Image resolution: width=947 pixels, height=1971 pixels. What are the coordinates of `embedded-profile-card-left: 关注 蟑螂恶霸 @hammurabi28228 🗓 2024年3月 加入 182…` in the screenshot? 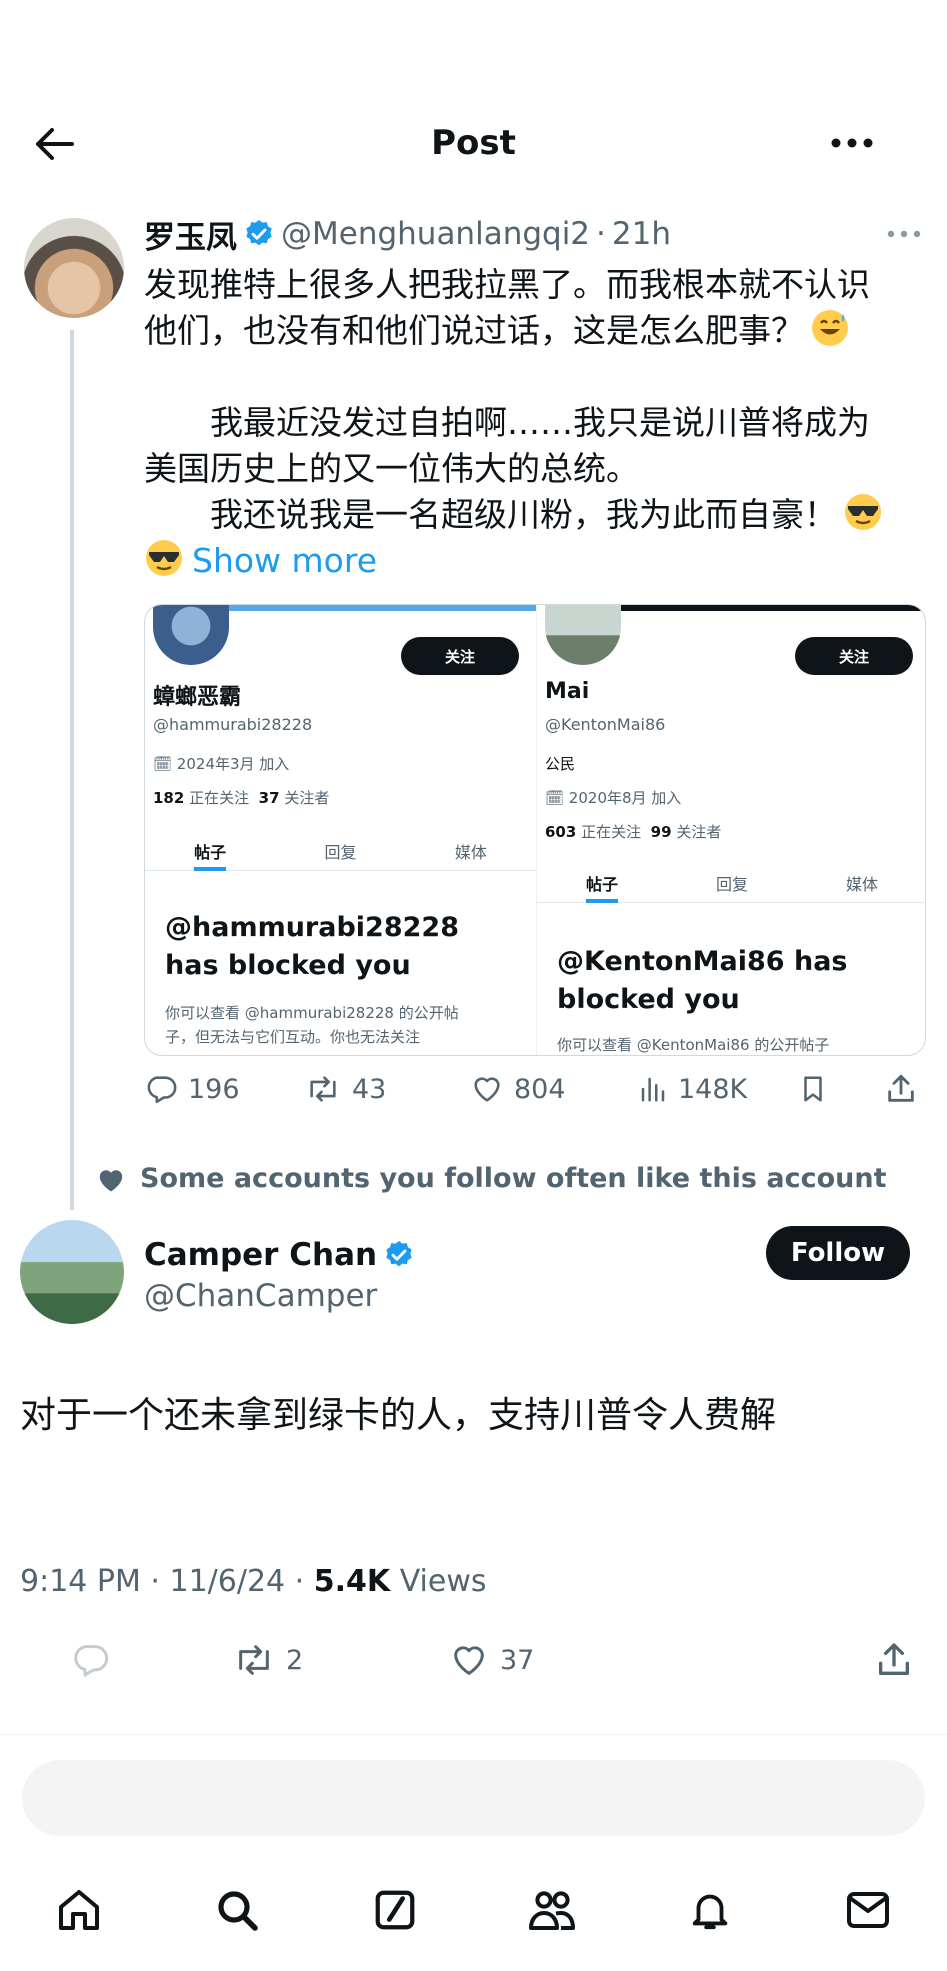 It's located at (340, 830).